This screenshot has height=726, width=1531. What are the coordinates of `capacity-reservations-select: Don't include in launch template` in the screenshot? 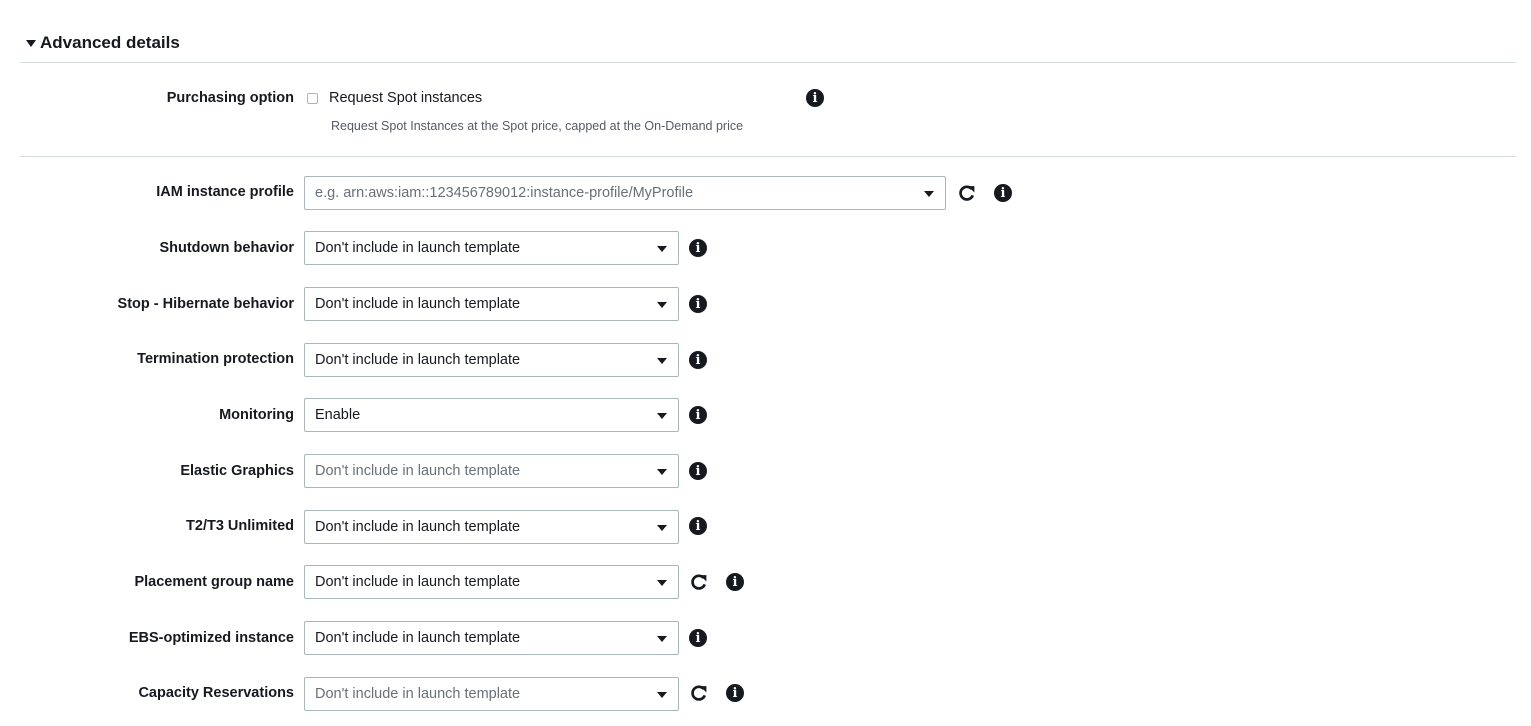 It's located at (491, 694).